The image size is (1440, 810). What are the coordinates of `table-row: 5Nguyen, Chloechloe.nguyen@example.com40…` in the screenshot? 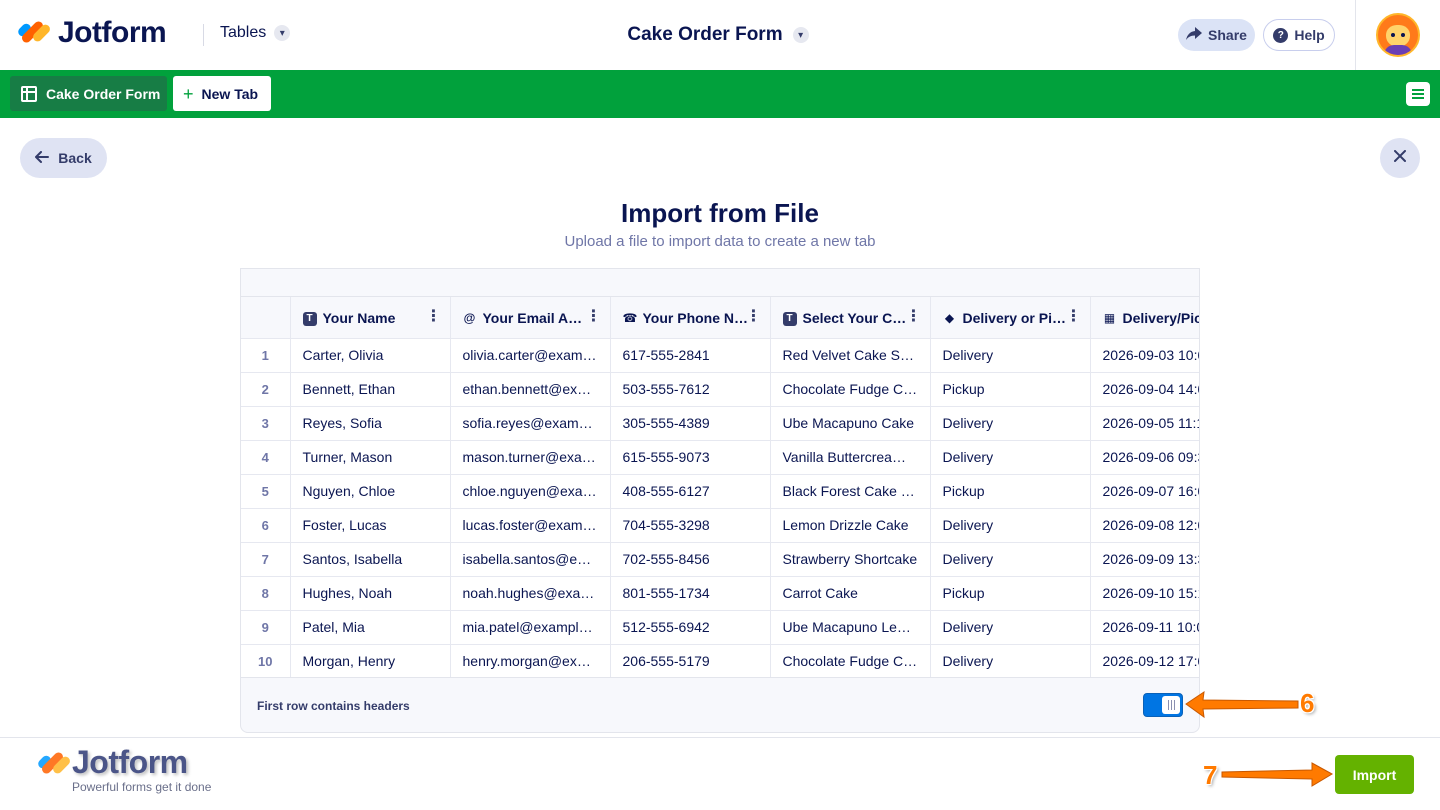 It's located at (720, 491).